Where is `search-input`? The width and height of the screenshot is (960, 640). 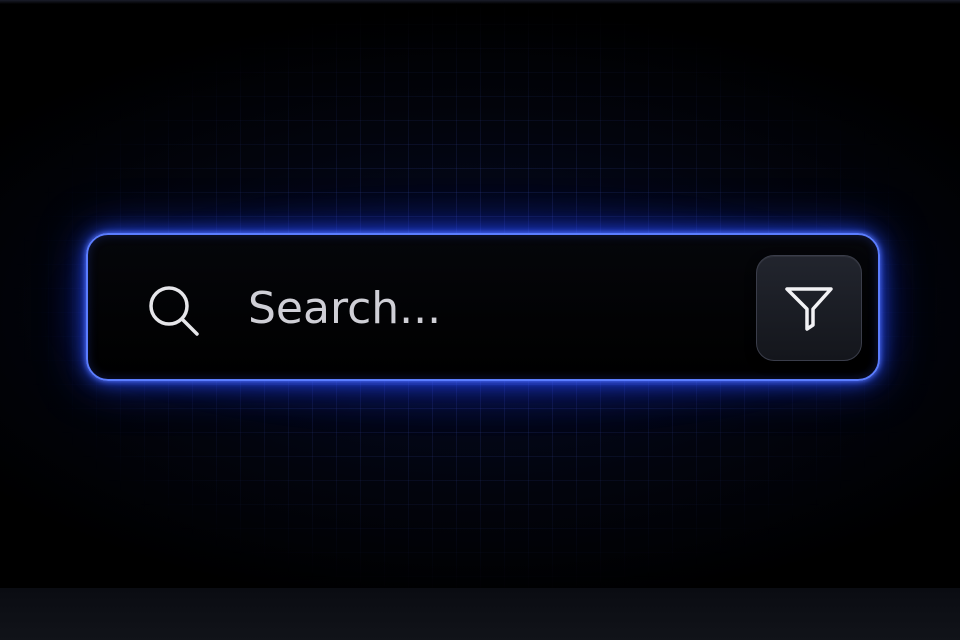
search-input is located at coordinates (488, 308).